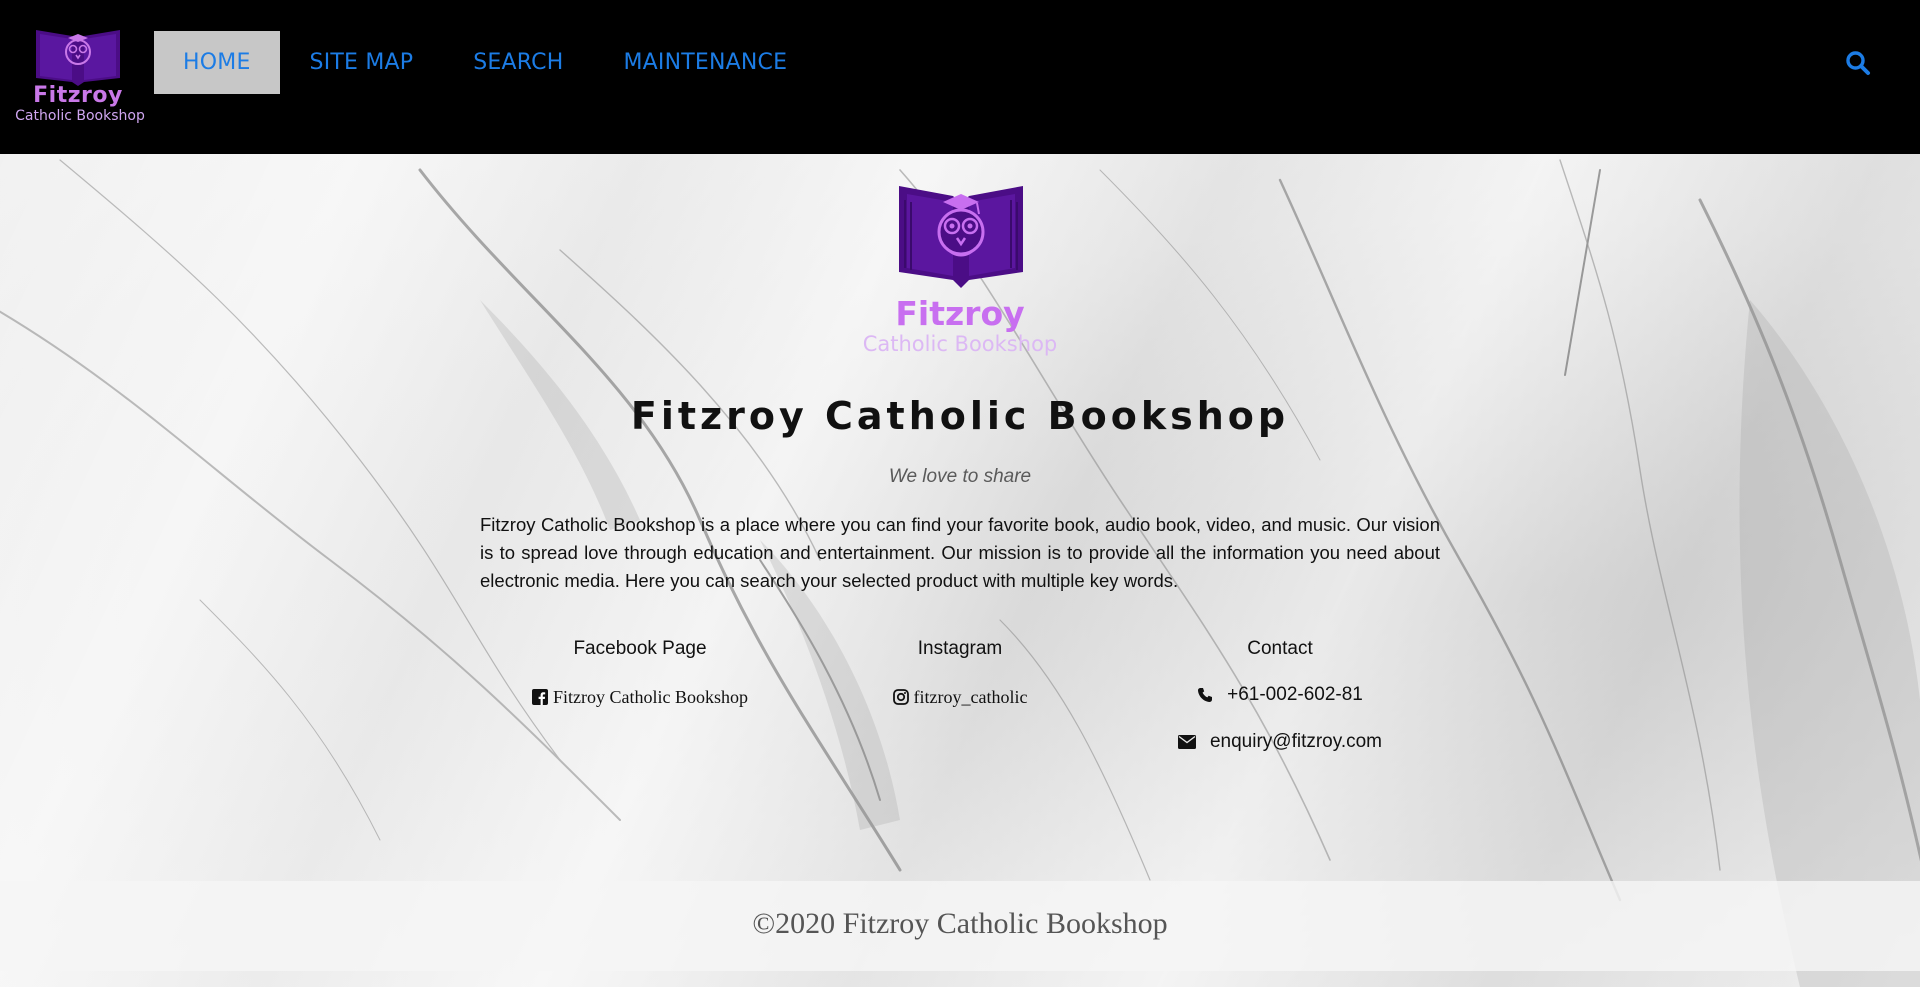  I want to click on phone-link: +61-002-602-81, so click(1280, 695).